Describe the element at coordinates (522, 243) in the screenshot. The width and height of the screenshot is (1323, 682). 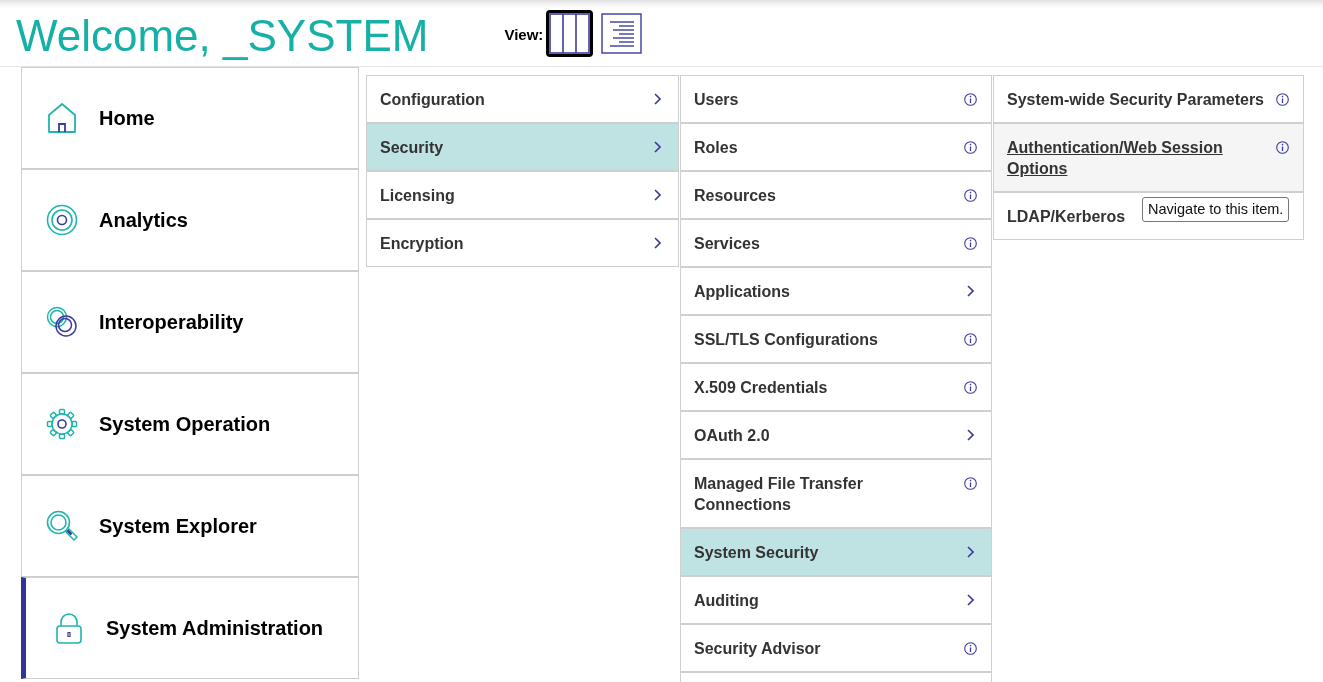
I see `menu-item: Encryption` at that location.